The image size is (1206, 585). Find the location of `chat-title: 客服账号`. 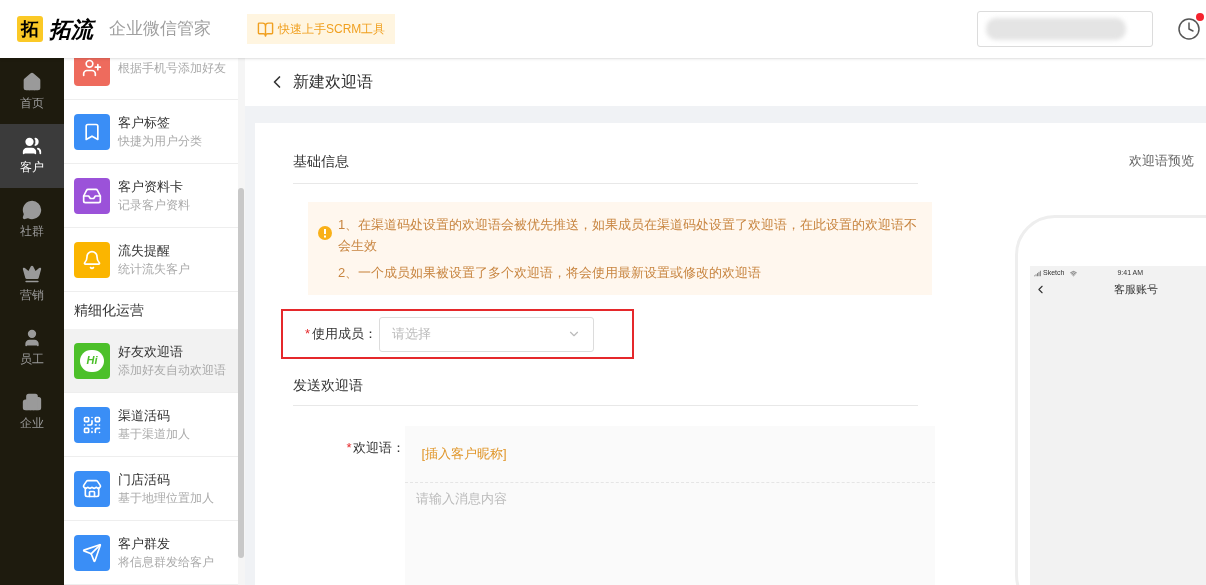

chat-title: 客服账号 is located at coordinates (1136, 290).